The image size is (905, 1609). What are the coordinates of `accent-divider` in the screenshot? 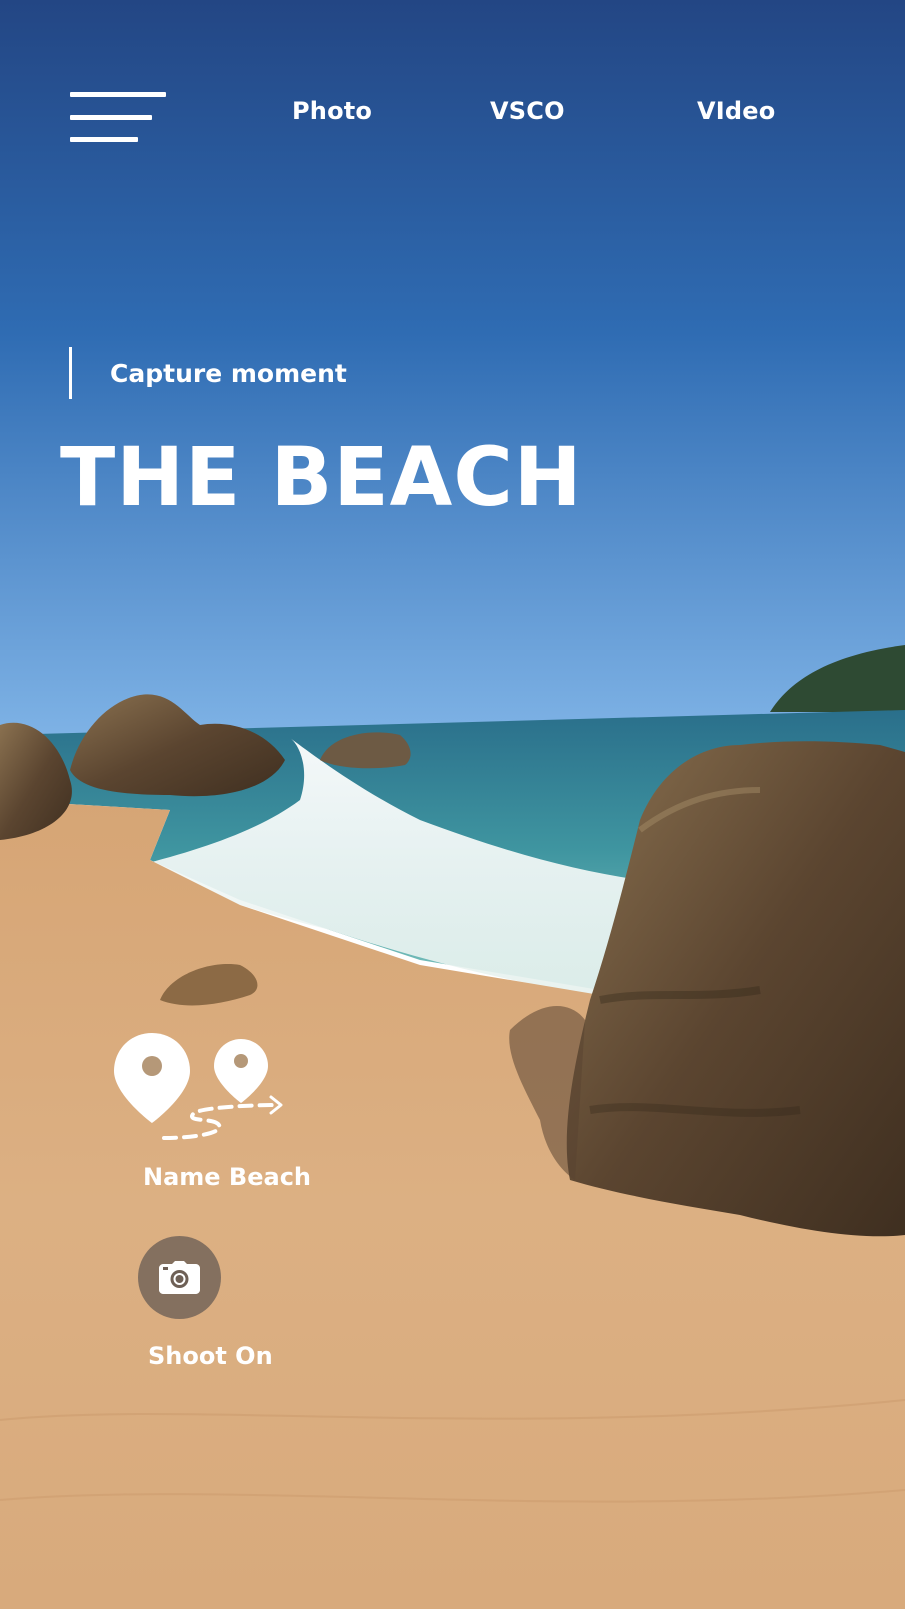 It's located at (70, 373).